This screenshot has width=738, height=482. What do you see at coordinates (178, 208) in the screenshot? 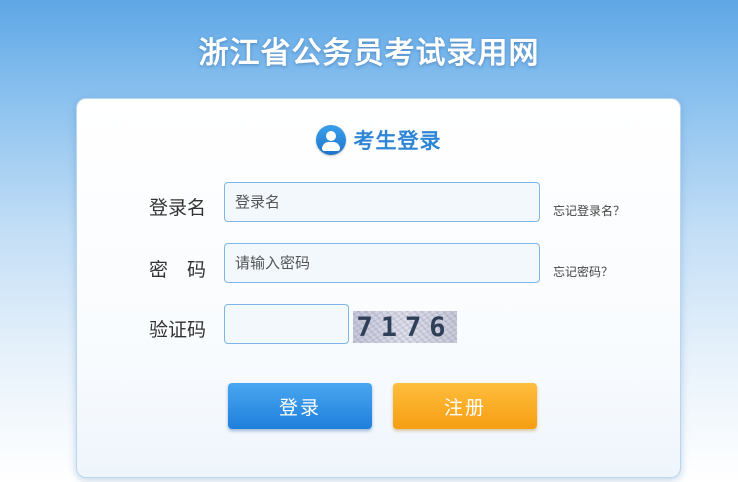
I see `username-label: 登录名` at bounding box center [178, 208].